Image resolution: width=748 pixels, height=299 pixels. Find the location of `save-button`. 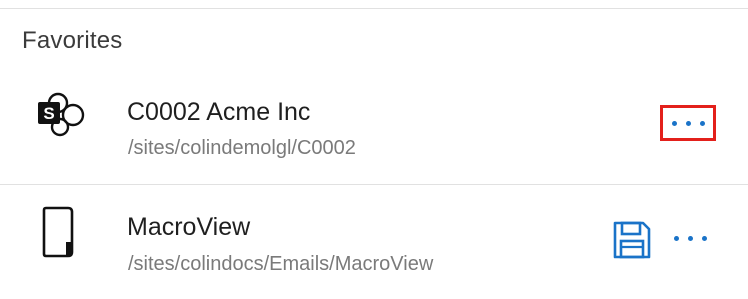

save-button is located at coordinates (632, 240).